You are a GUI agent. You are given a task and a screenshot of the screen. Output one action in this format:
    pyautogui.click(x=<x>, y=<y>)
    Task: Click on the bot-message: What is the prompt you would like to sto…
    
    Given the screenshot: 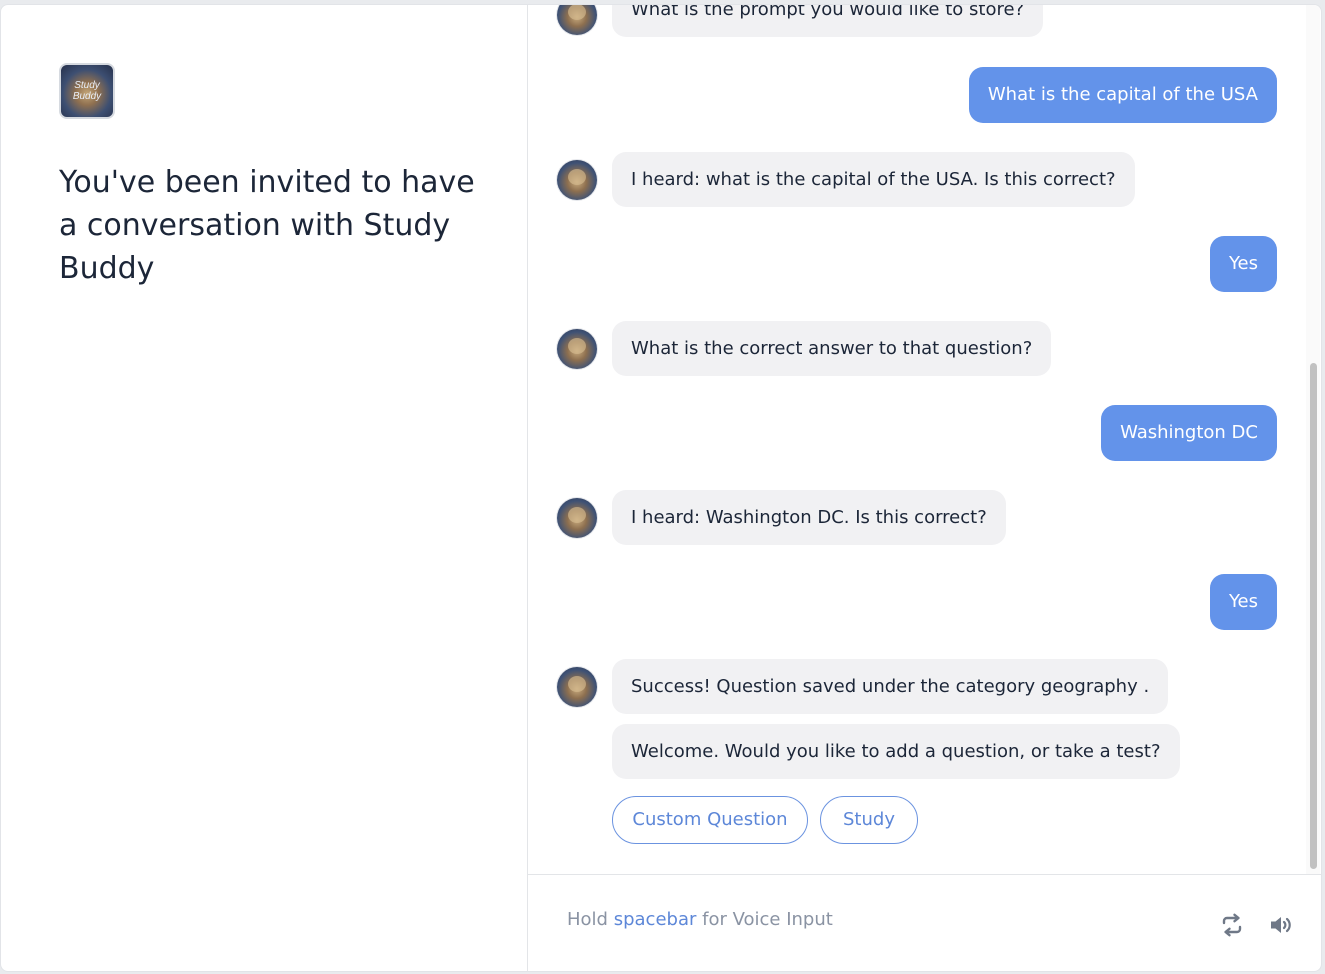 What is the action you would take?
    pyautogui.click(x=828, y=21)
    